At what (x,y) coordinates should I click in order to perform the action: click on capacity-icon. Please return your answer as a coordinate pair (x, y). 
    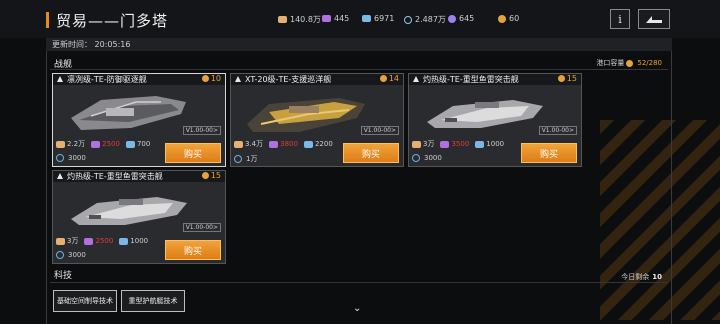
    Looking at the image, I should click on (630, 63).